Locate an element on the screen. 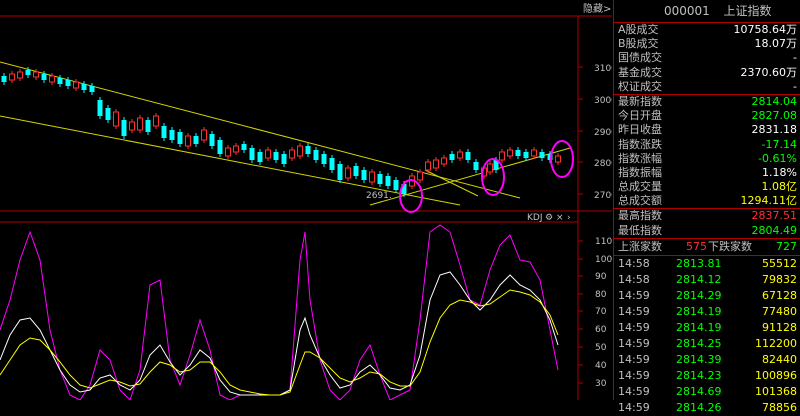  tick-vol: 112200 is located at coordinates (776, 343).